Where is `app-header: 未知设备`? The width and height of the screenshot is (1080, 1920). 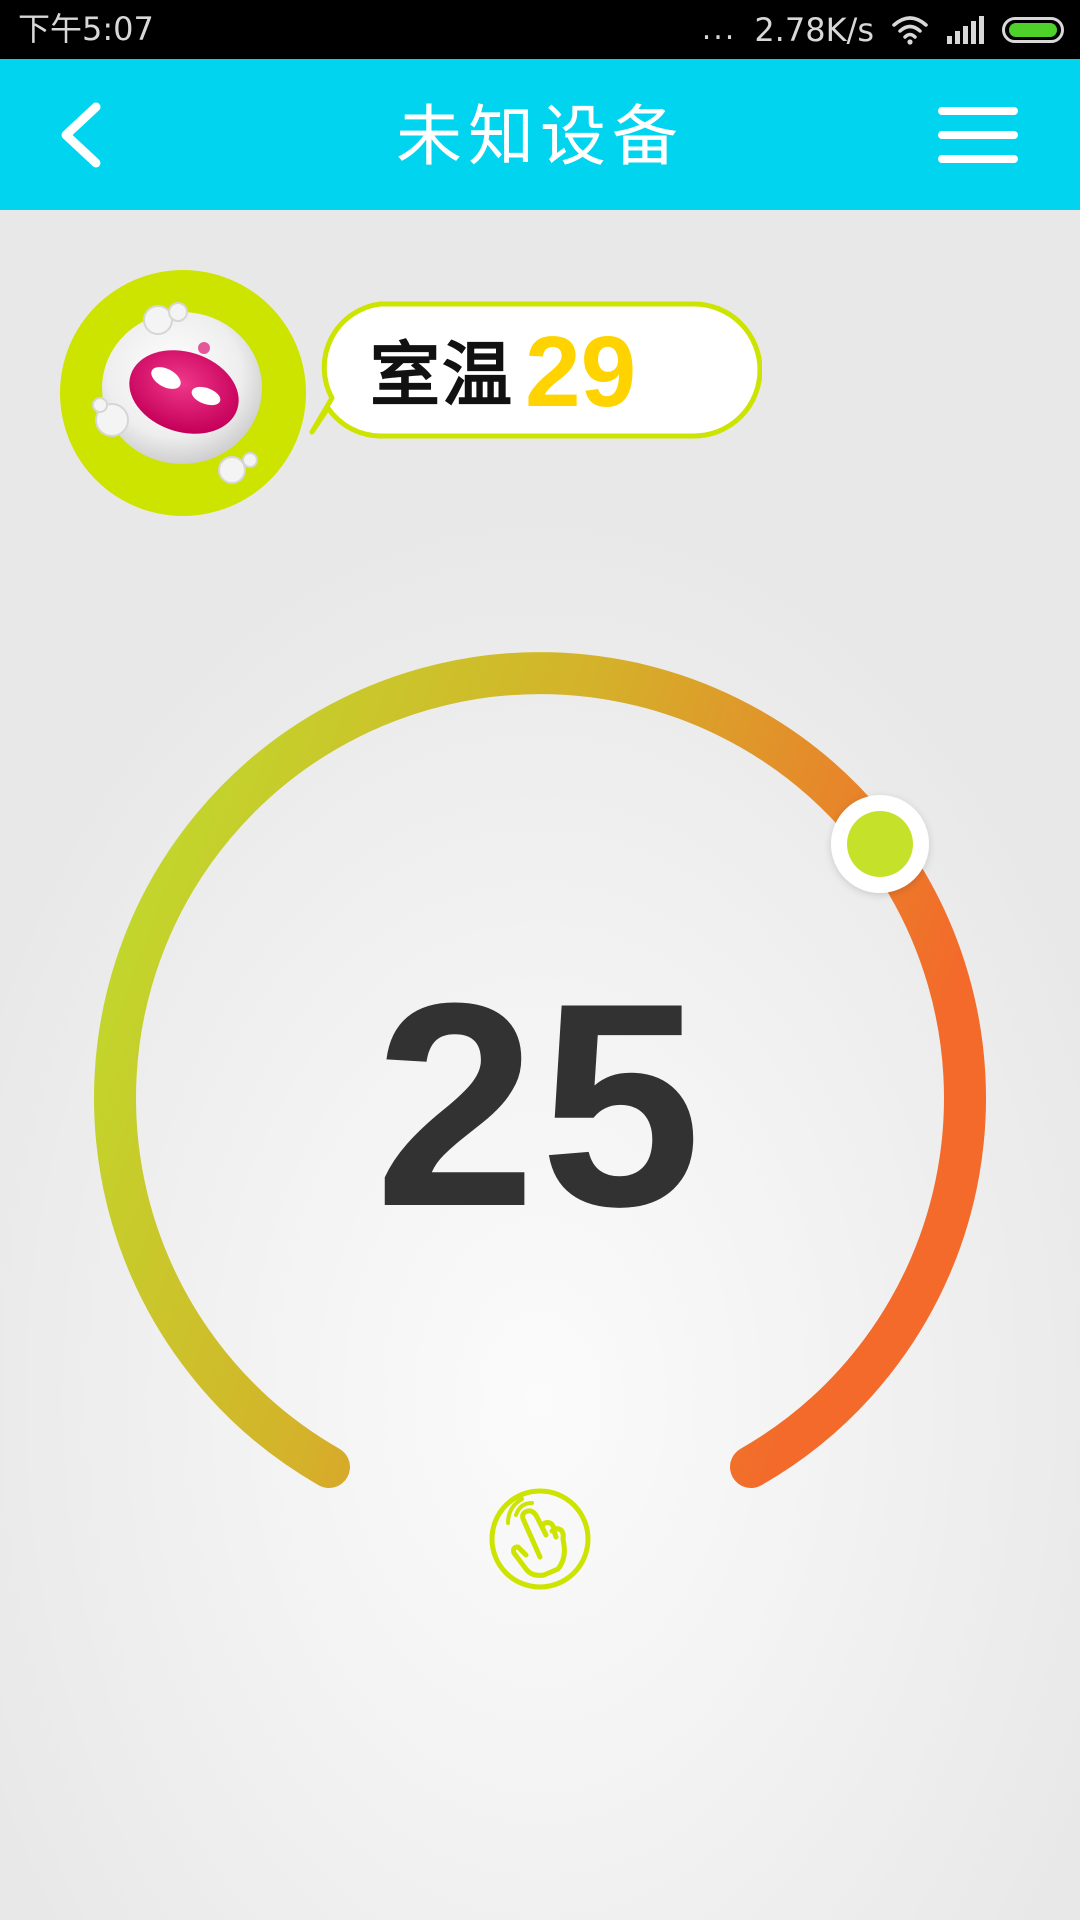
app-header: 未知设备 is located at coordinates (540, 134).